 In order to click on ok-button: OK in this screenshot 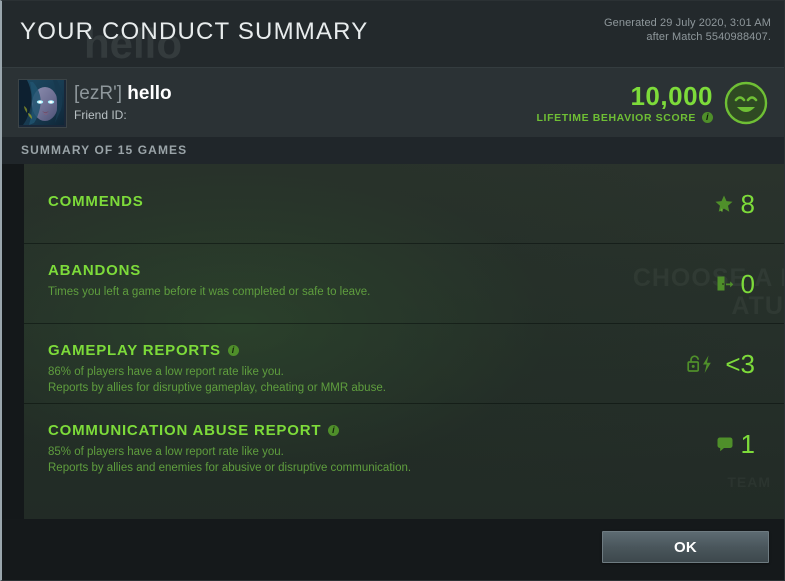, I will do `click(685, 547)`.